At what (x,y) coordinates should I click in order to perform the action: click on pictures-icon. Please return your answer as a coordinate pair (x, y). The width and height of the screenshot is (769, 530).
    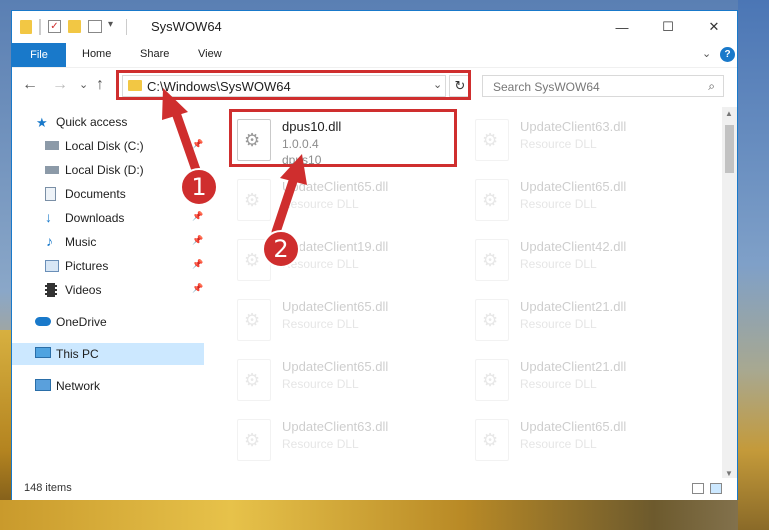
    Looking at the image, I should click on (52, 266).